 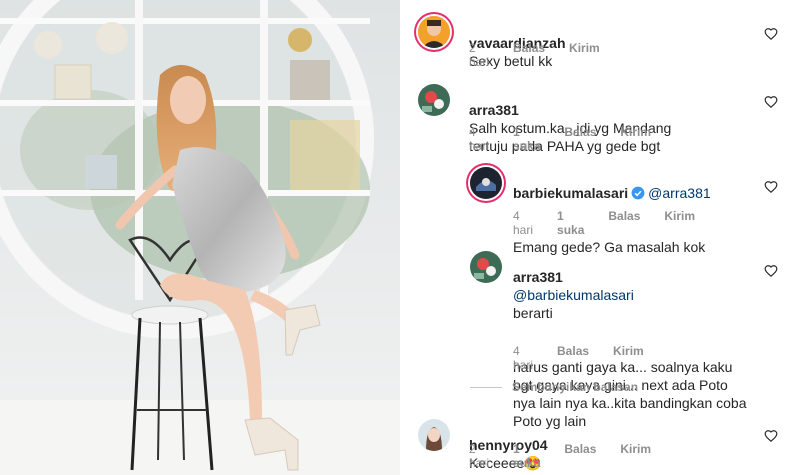 What do you see at coordinates (570, 193) in the screenshot?
I see `comment-username: barbiekumalasari` at bounding box center [570, 193].